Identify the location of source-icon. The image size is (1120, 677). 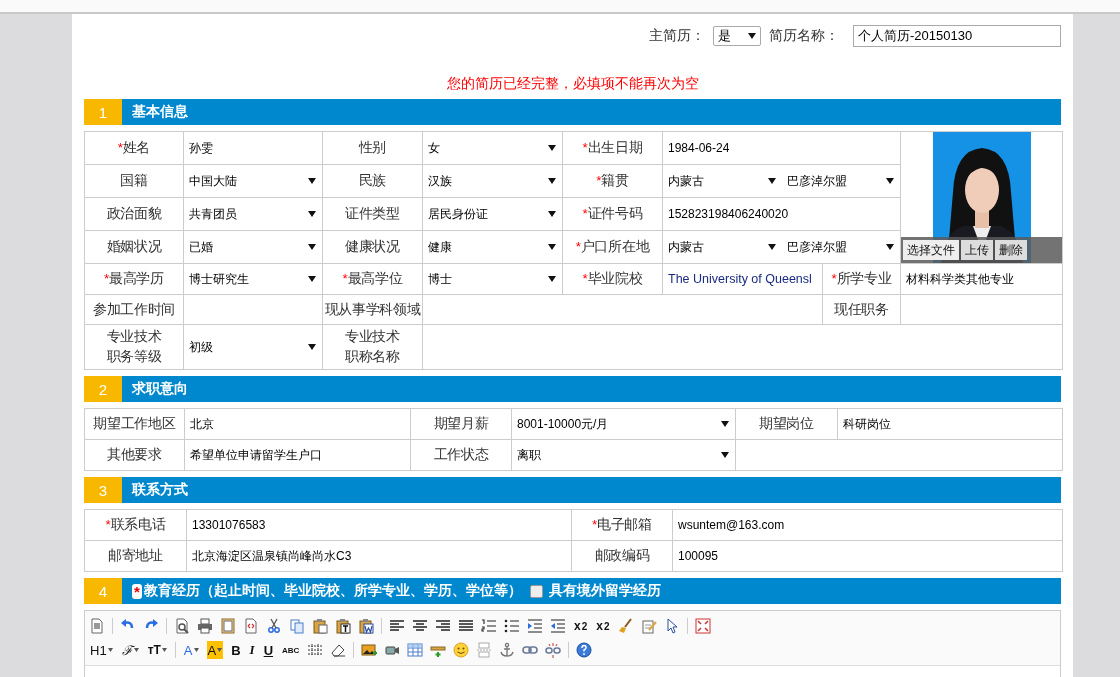
(97, 626).